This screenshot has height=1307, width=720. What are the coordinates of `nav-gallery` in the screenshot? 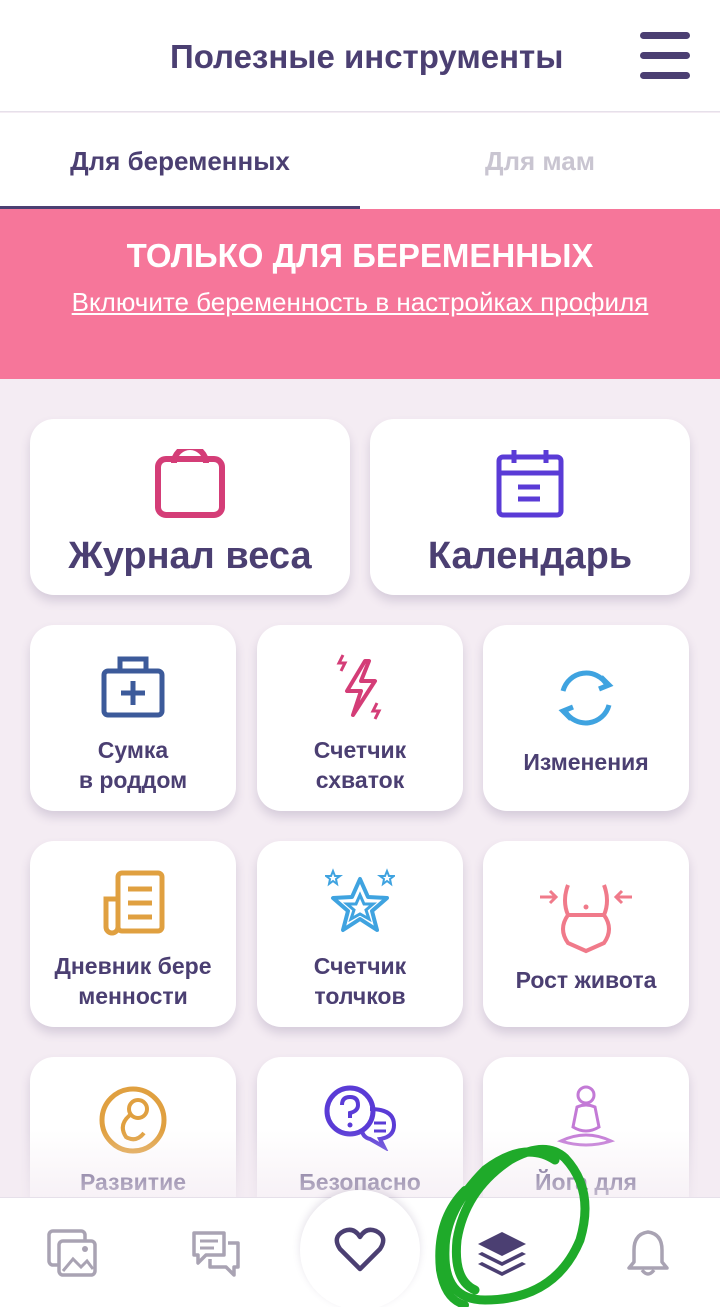 It's located at (72, 1252).